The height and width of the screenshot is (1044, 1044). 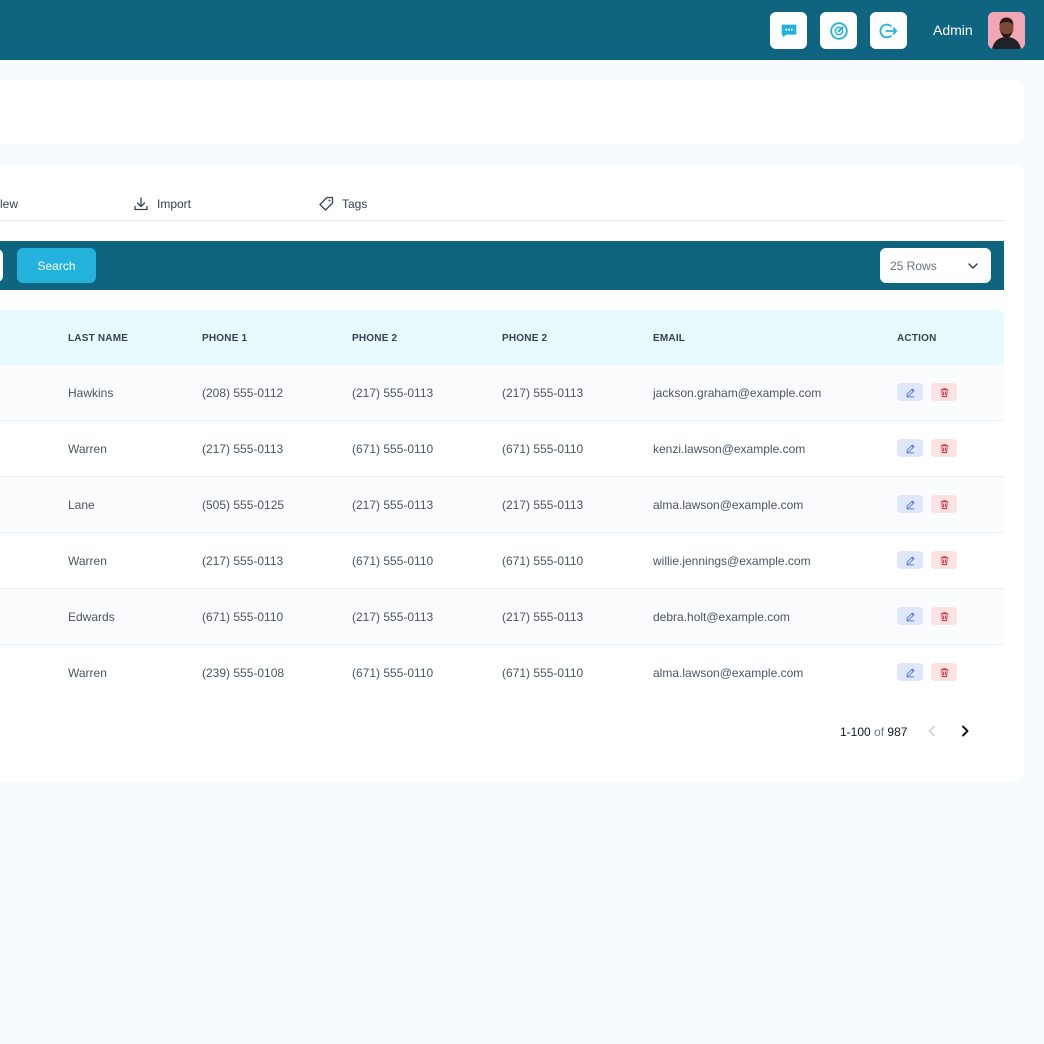 I want to click on user-photo, so click(x=1006, y=30).